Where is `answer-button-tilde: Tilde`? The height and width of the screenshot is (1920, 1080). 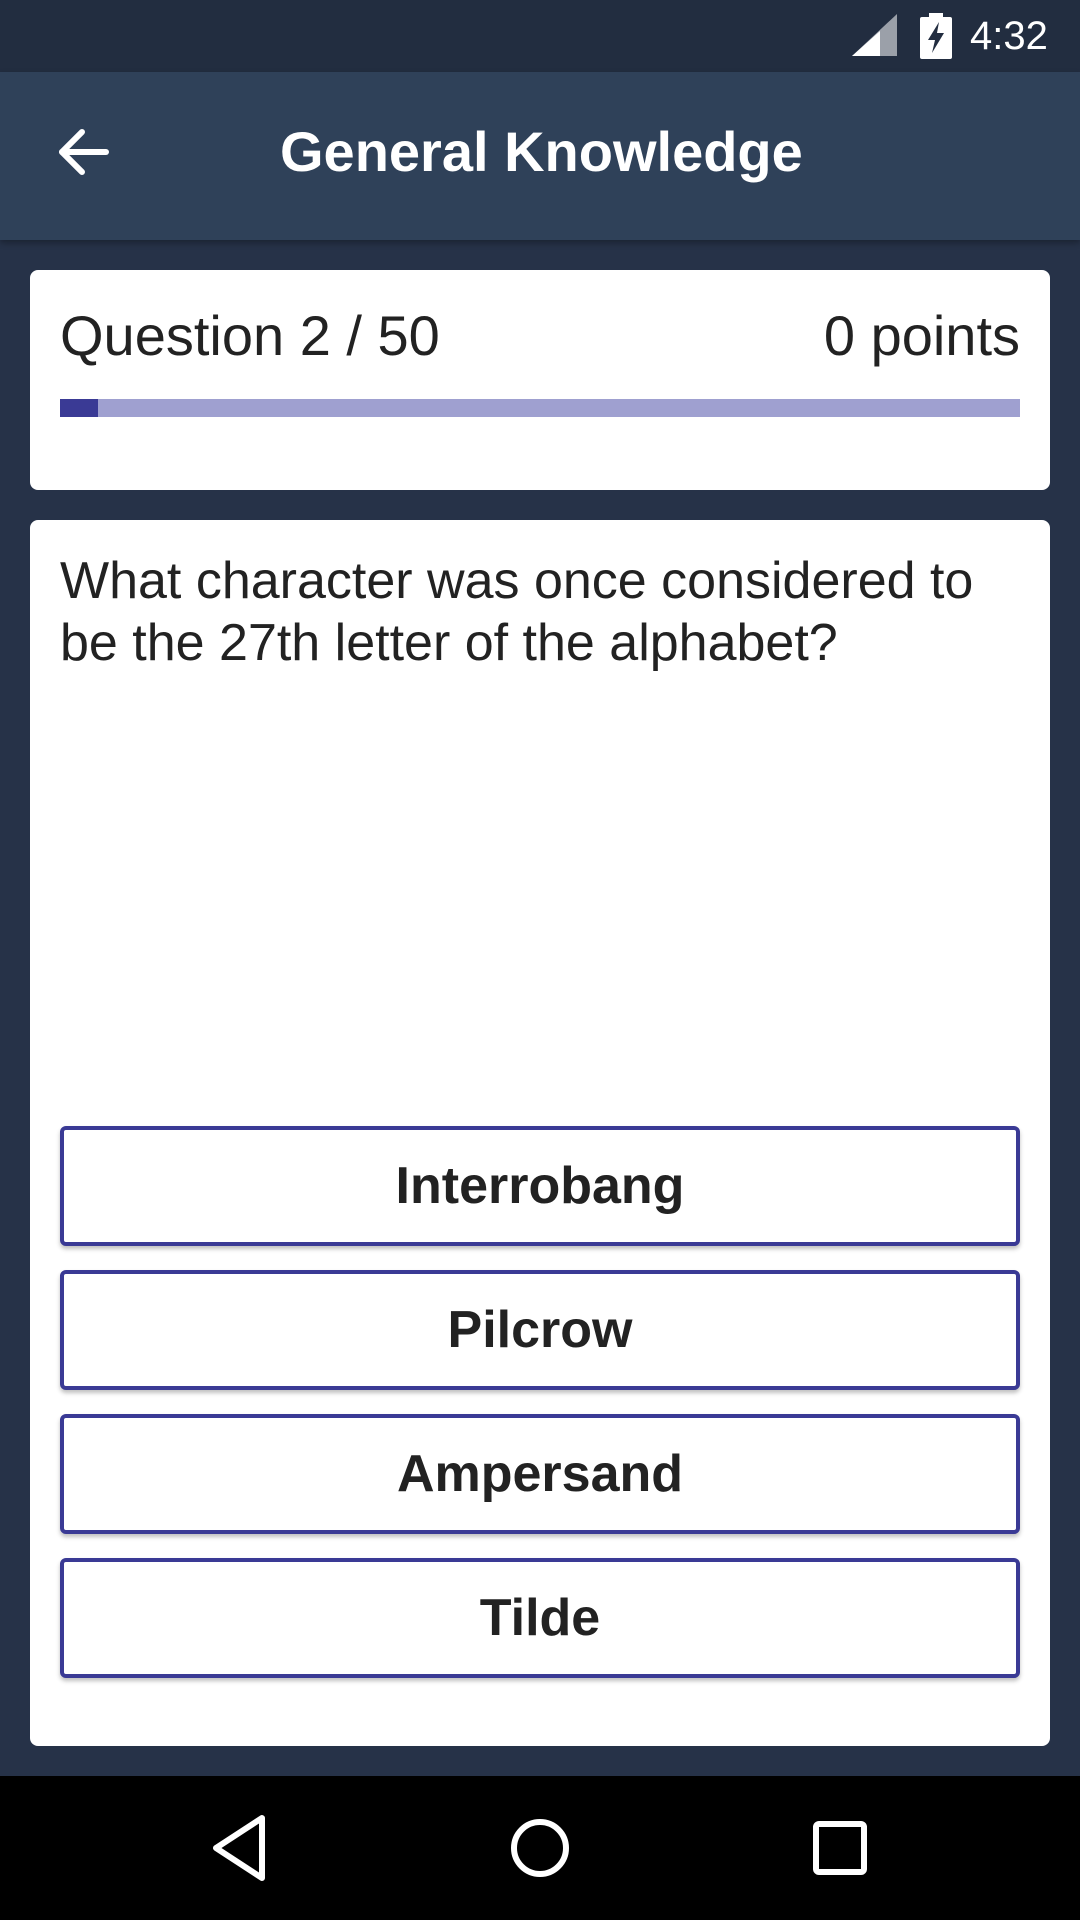 answer-button-tilde: Tilde is located at coordinates (540, 1618).